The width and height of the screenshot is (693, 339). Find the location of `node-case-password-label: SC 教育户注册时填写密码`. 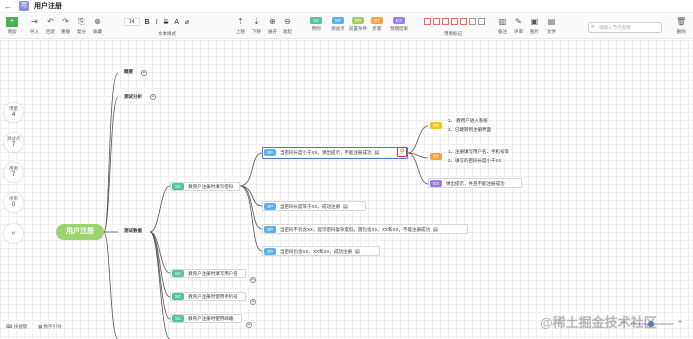

node-case-password-label: SC 教育户注册时填写密码 is located at coordinates (202, 186).